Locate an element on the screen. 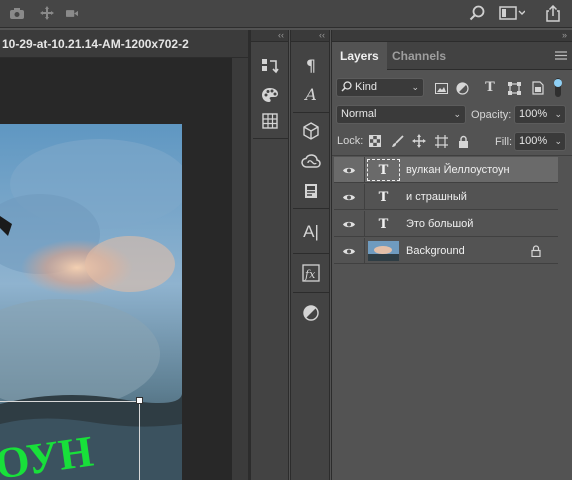 Image resolution: width=572 pixels, height=480 pixels. layer-name: Background is located at coordinates (435, 251).